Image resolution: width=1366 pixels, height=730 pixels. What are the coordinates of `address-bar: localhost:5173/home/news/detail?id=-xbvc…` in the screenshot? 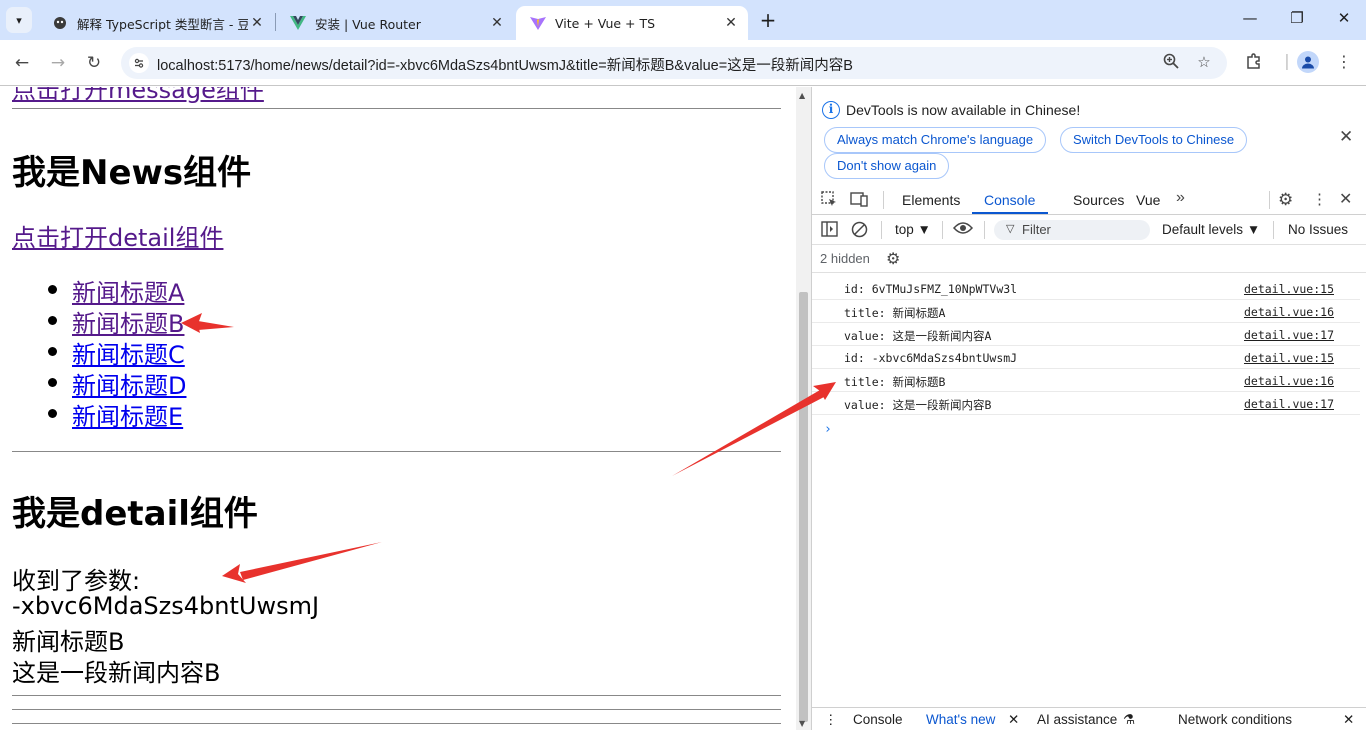 It's located at (674, 63).